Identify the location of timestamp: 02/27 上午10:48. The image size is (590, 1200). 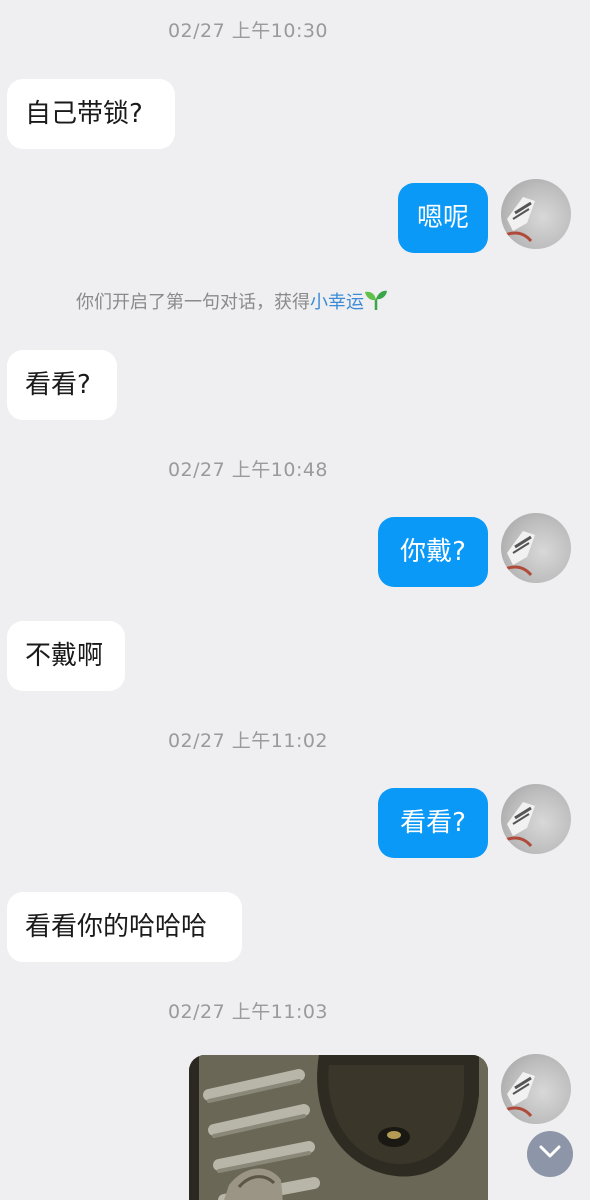
(248, 470).